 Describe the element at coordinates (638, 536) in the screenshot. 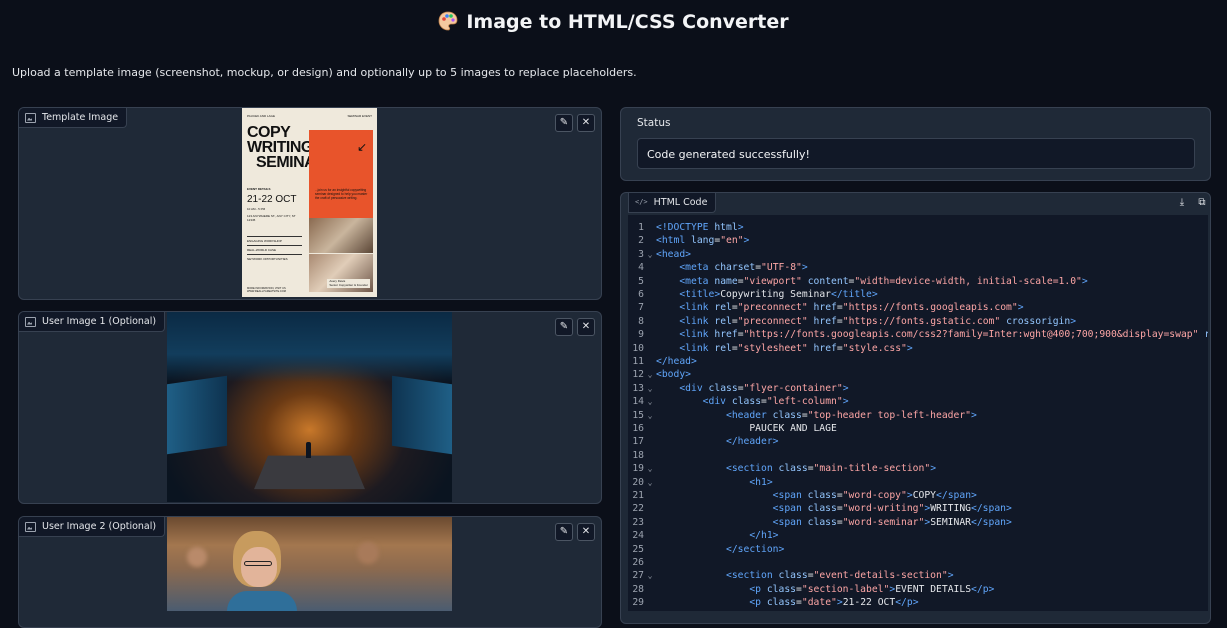

I see `line-number: 24` at that location.